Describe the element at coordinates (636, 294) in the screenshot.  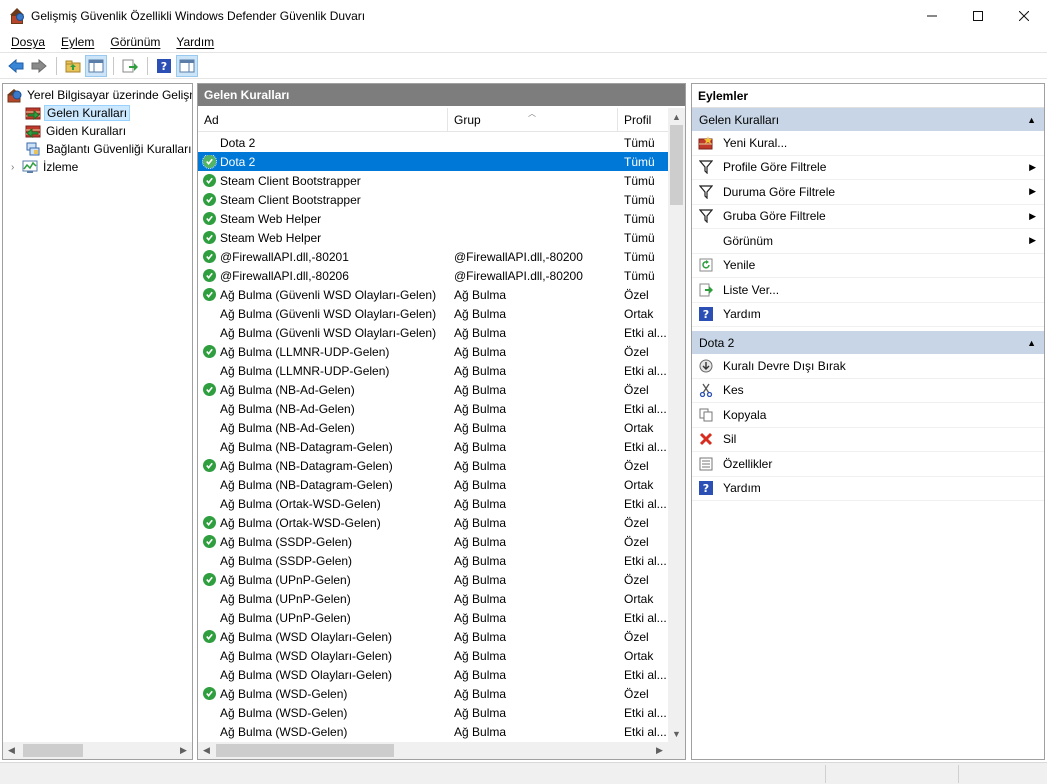
I see `rule-profile: Özel` at that location.